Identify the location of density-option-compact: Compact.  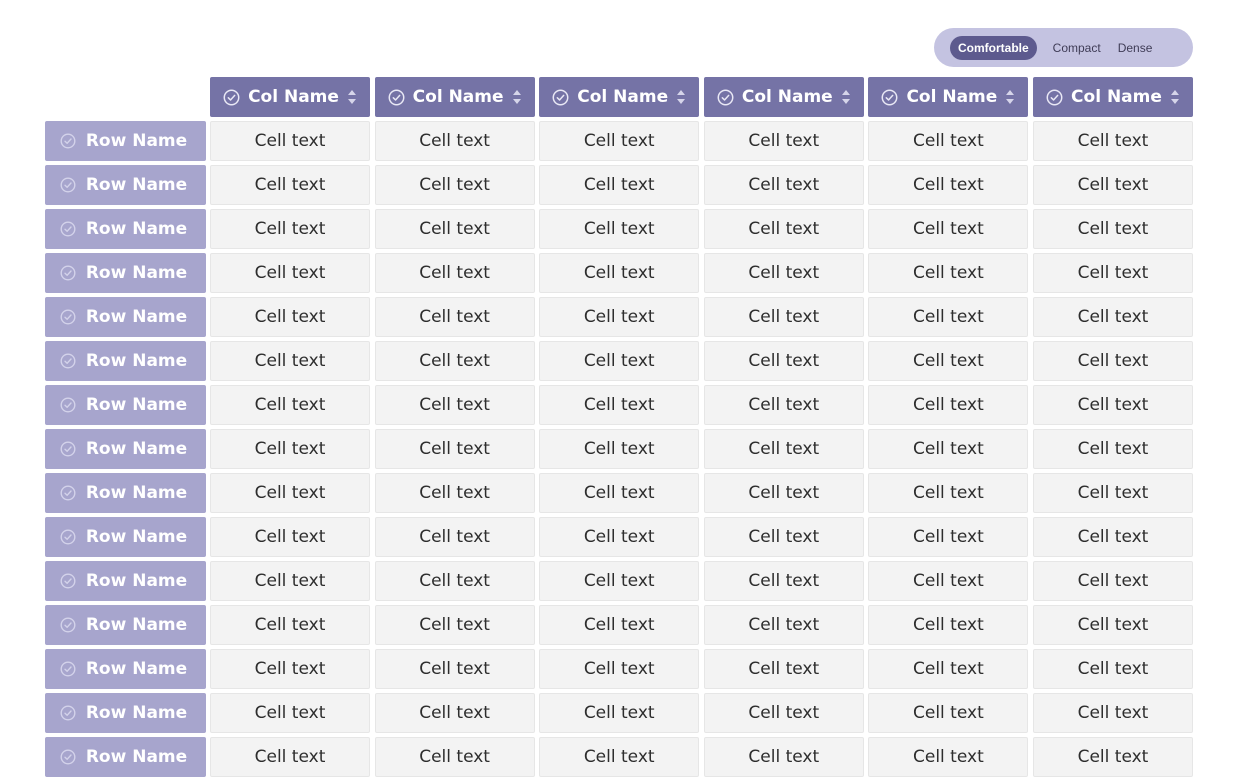
(1077, 48).